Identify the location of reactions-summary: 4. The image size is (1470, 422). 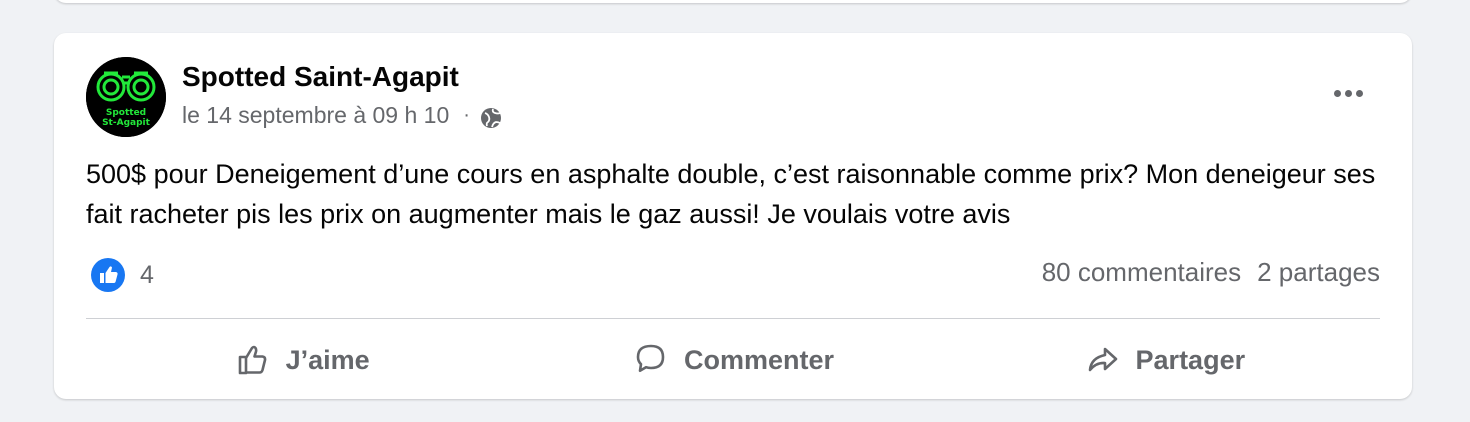
(122, 275).